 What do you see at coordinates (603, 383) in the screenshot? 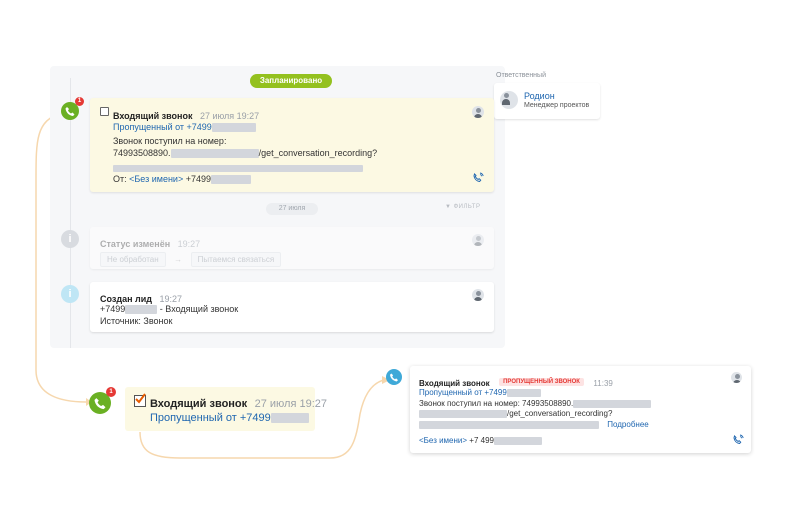
I see `detail-time: 11:39` at bounding box center [603, 383].